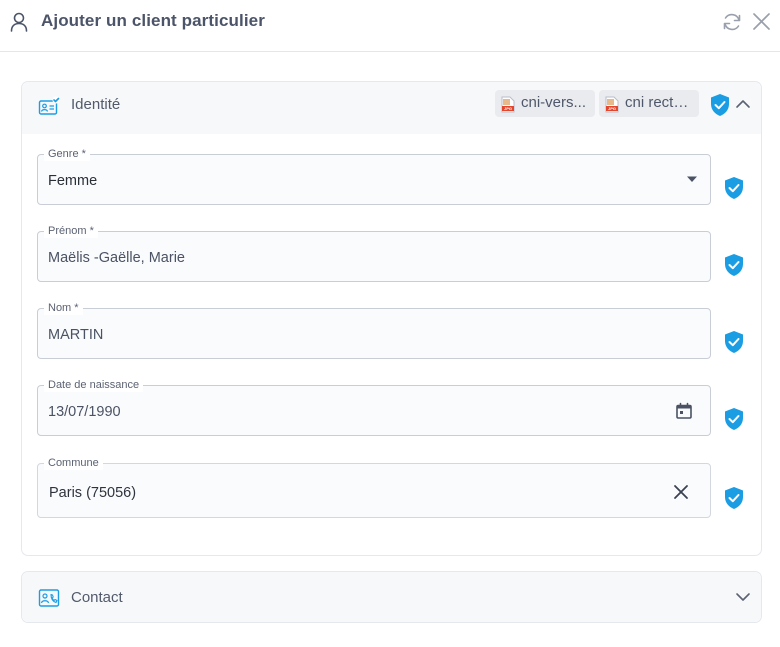 Image resolution: width=780 pixels, height=647 pixels. Describe the element at coordinates (692, 179) in the screenshot. I see `dropdown-arrow-icon` at that location.